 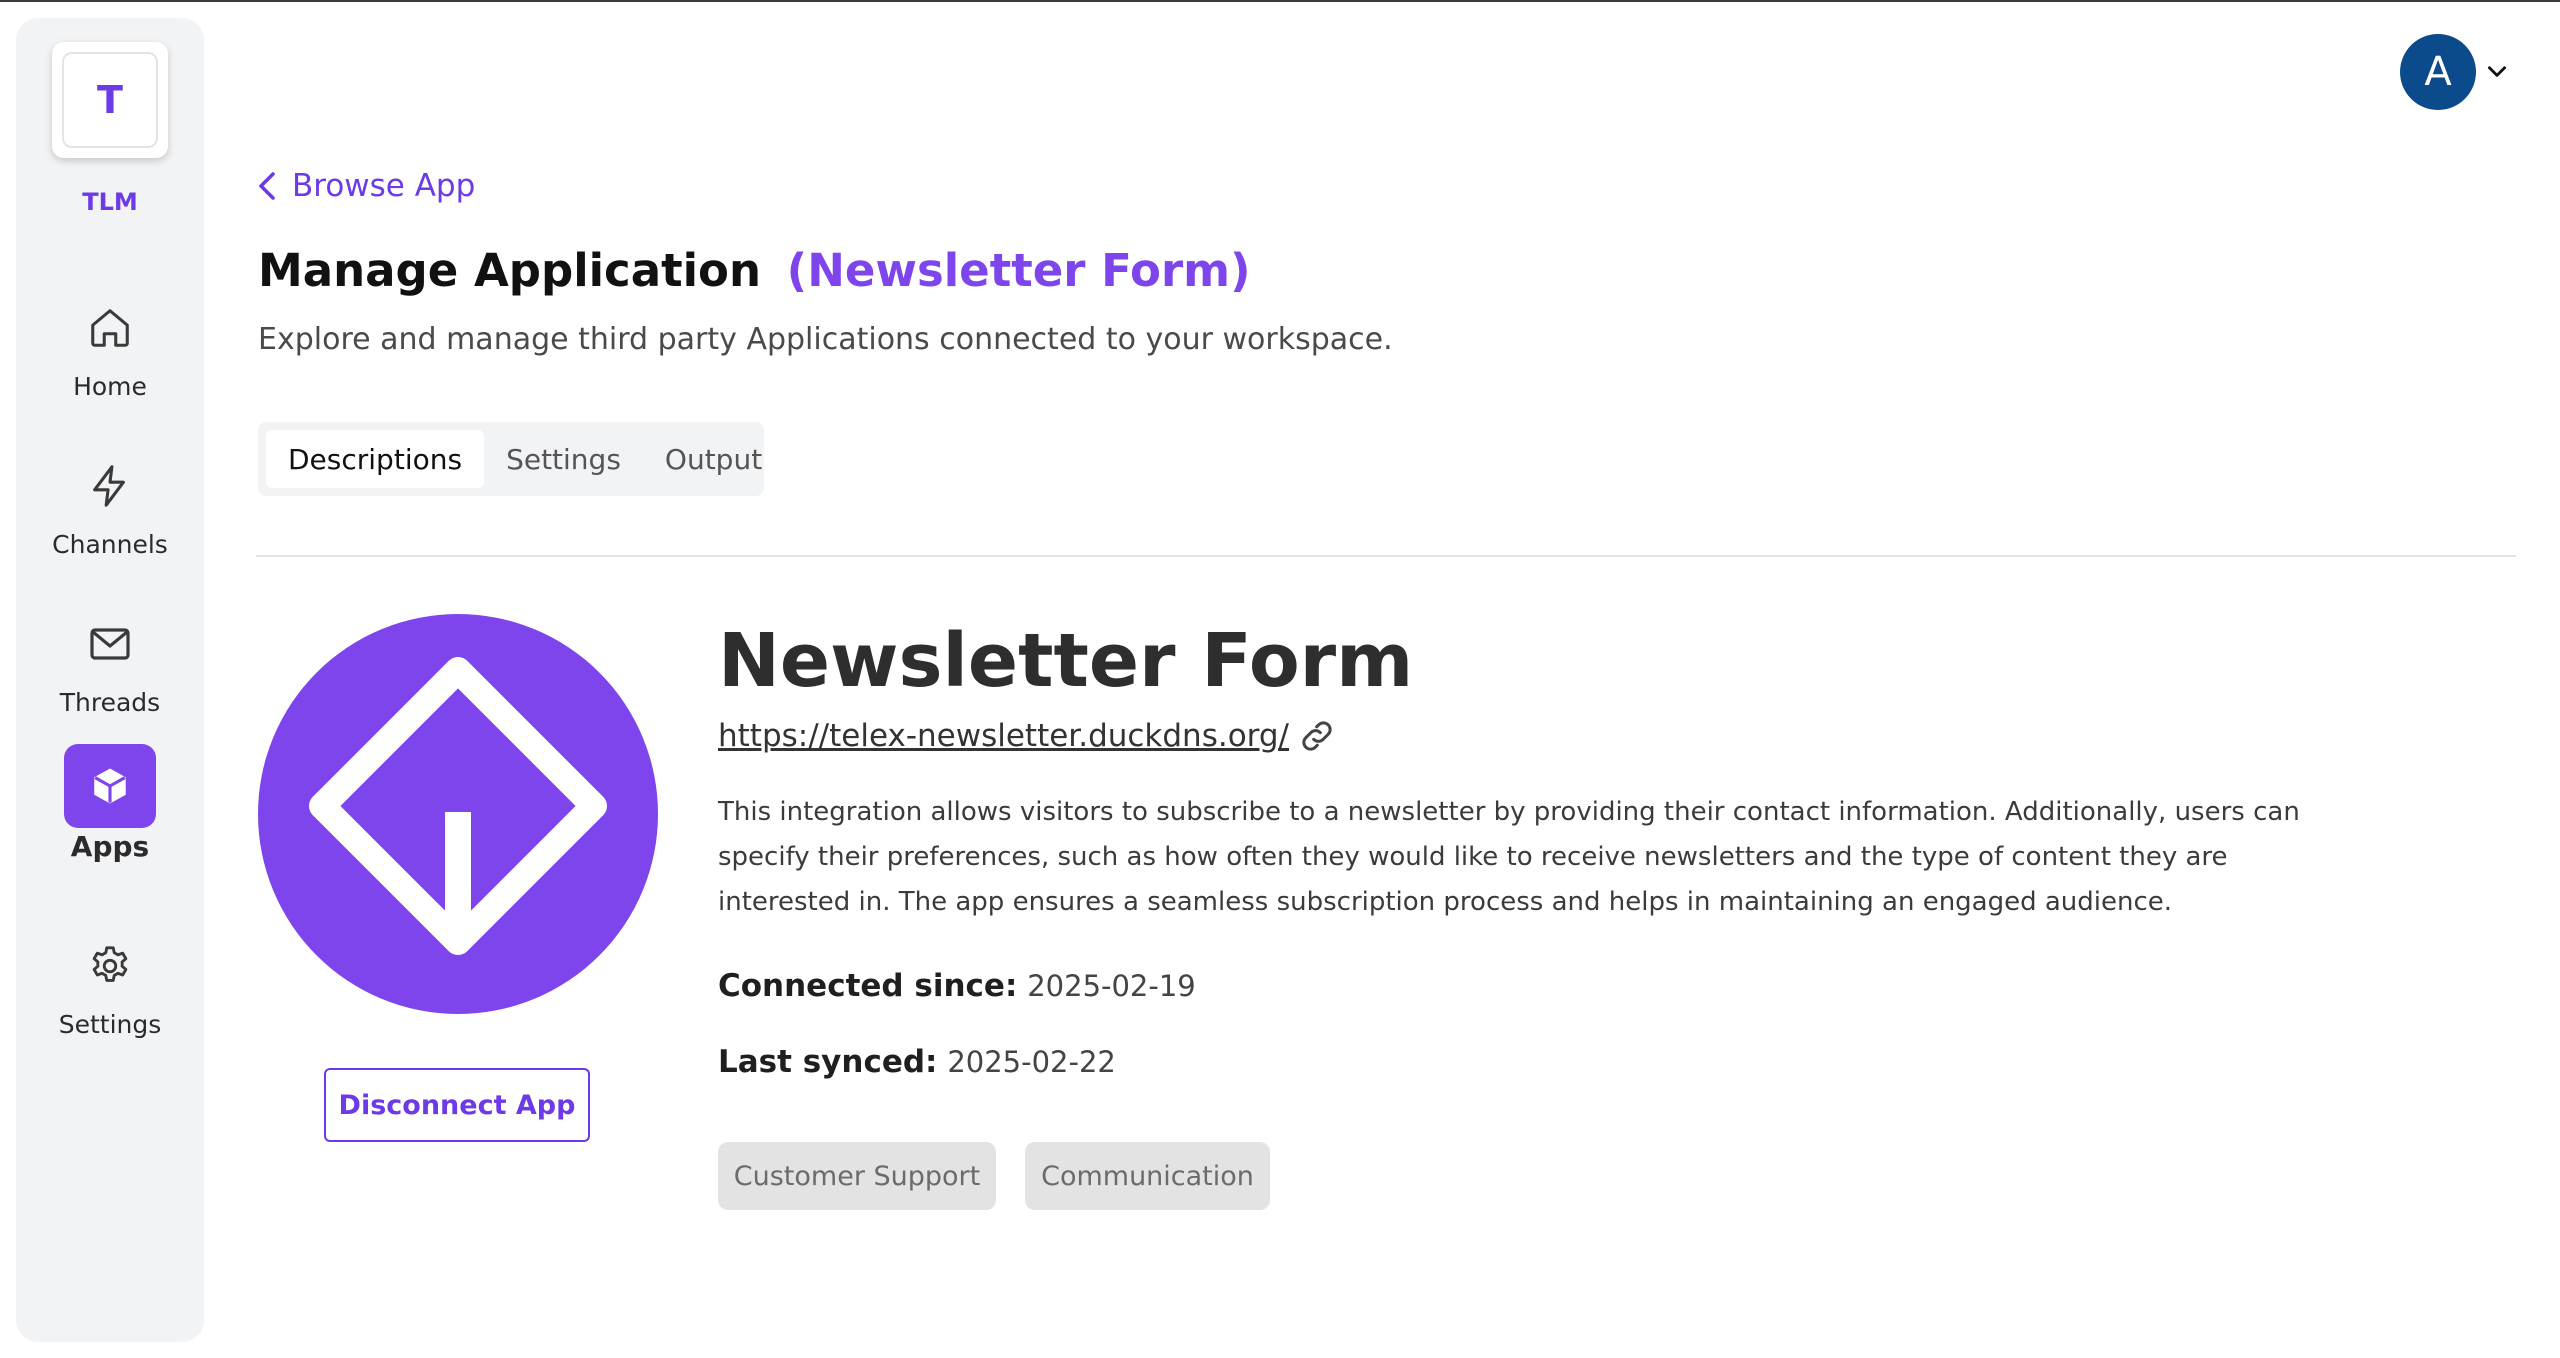 I want to click on connected-since-value: 2025-02-19, so click(x=1111, y=986).